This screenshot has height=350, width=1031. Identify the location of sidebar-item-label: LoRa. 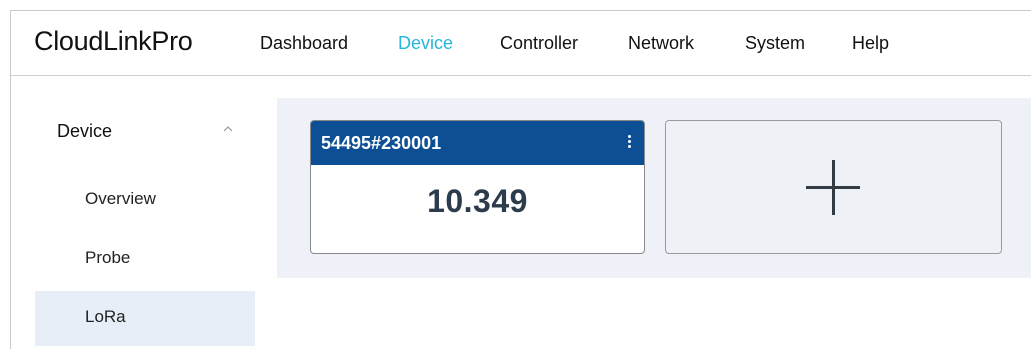
(105, 316).